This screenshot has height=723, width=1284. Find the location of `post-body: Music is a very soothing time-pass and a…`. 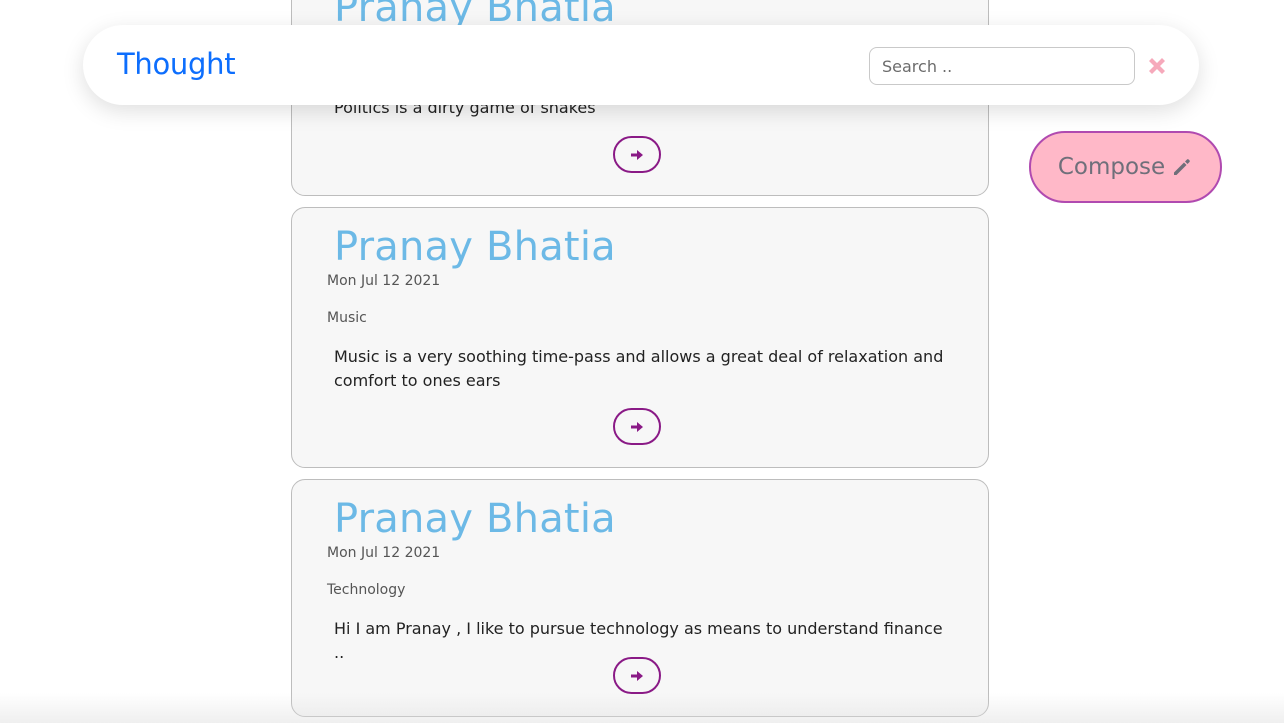

post-body: Music is a very soothing time-pass and a… is located at coordinates (639, 368).